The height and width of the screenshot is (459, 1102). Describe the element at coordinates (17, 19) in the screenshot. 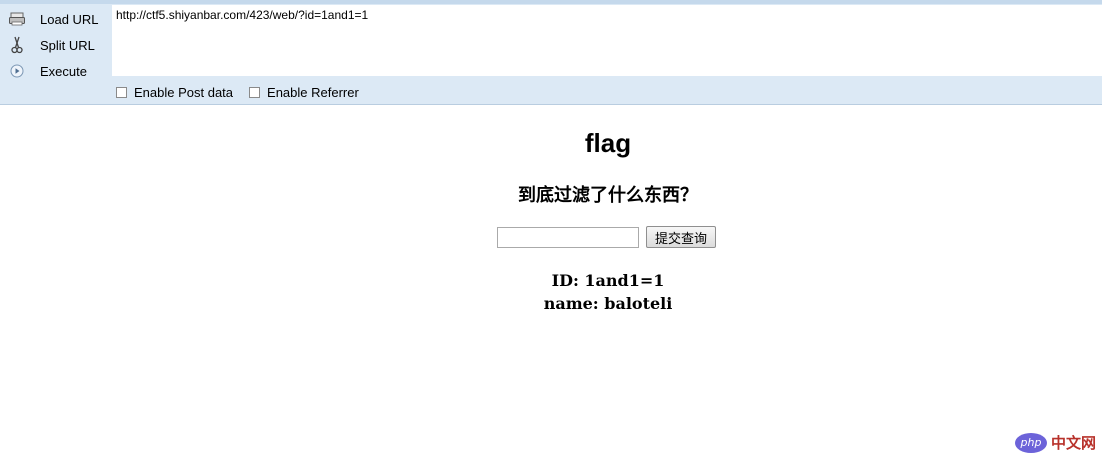

I see `load-url-icon` at that location.